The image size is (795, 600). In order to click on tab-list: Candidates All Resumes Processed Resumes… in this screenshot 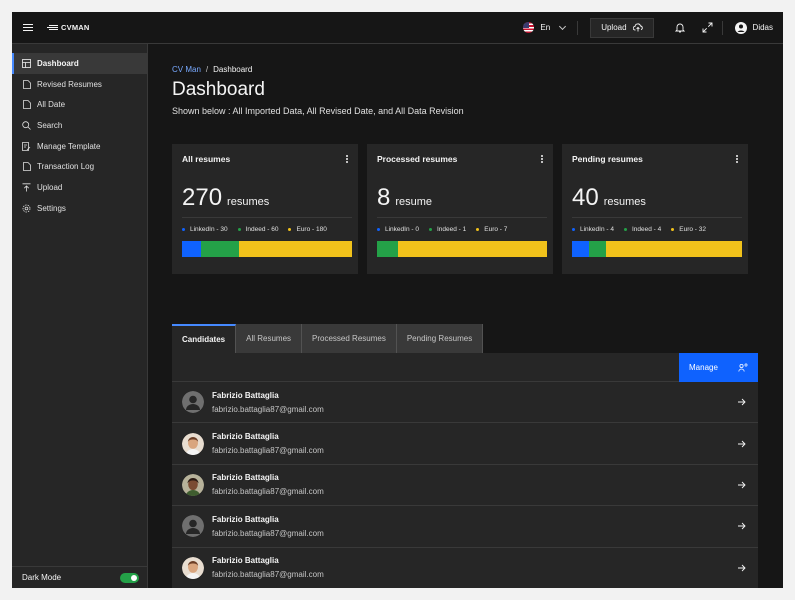, I will do `click(328, 338)`.